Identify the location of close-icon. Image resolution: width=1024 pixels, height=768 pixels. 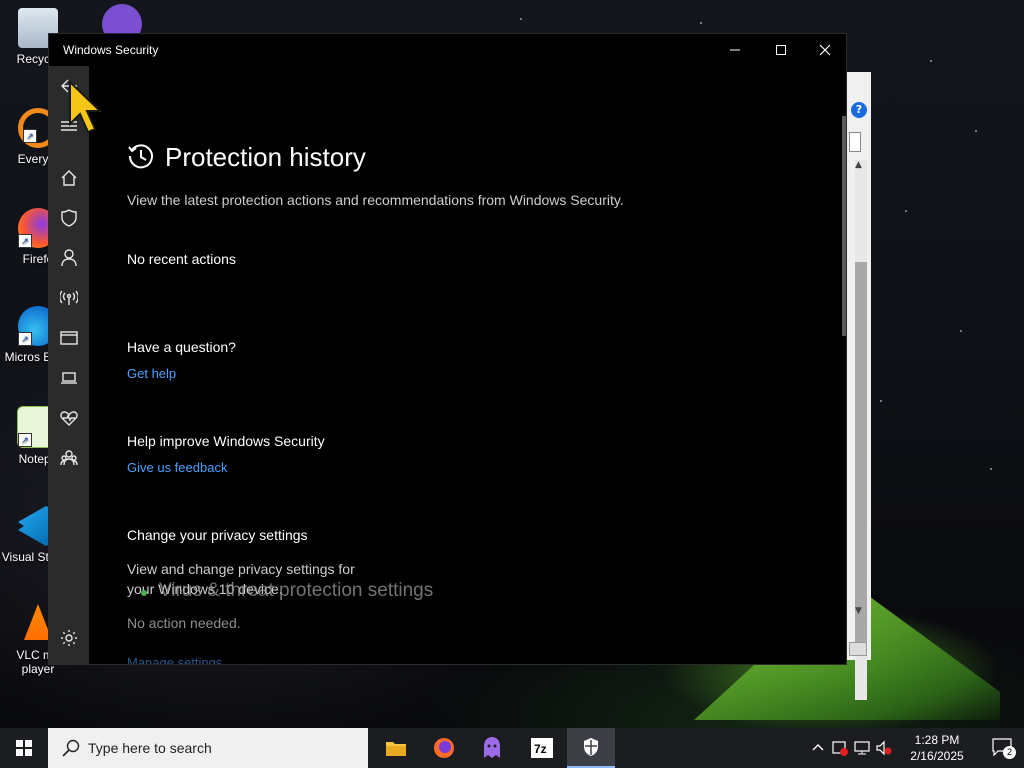
(825, 50).